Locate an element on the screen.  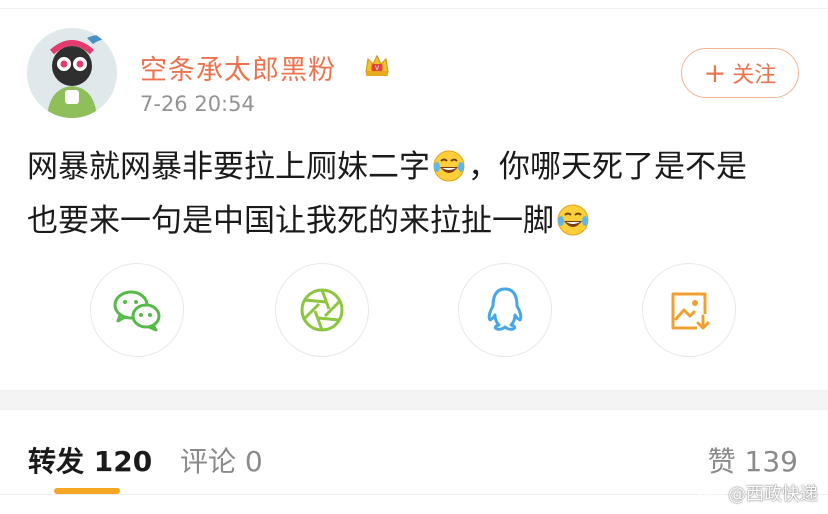
save-image-button is located at coordinates (689, 310).